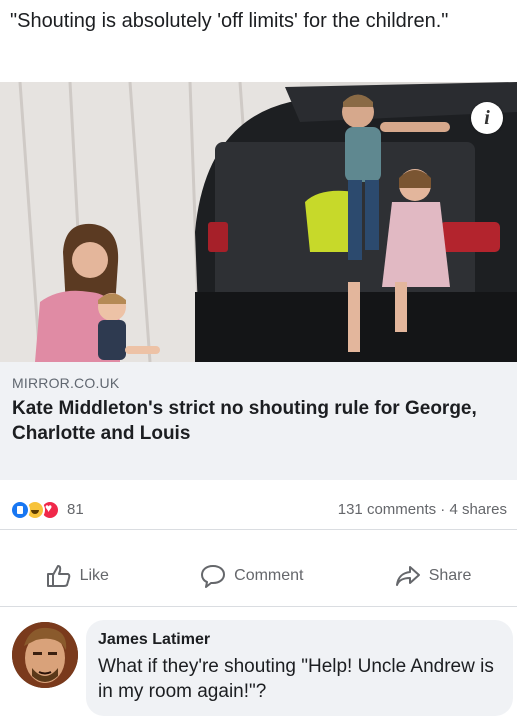  What do you see at coordinates (59, 576) in the screenshot?
I see `thumbs-up-icon` at bounding box center [59, 576].